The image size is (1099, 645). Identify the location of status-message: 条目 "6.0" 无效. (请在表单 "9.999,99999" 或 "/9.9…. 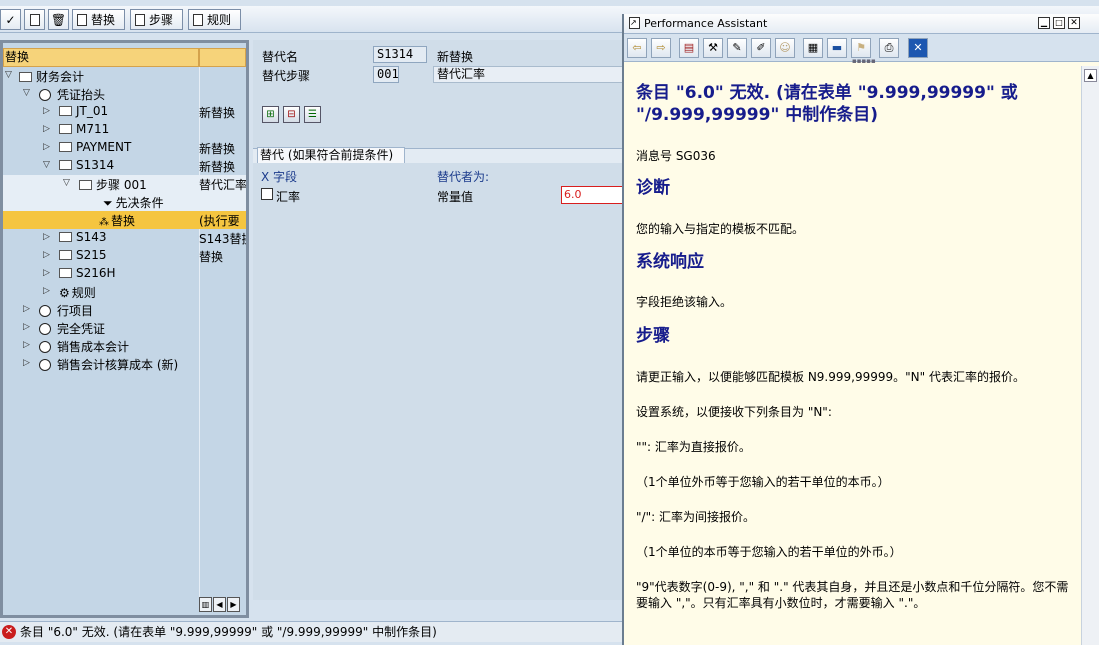
(228, 632).